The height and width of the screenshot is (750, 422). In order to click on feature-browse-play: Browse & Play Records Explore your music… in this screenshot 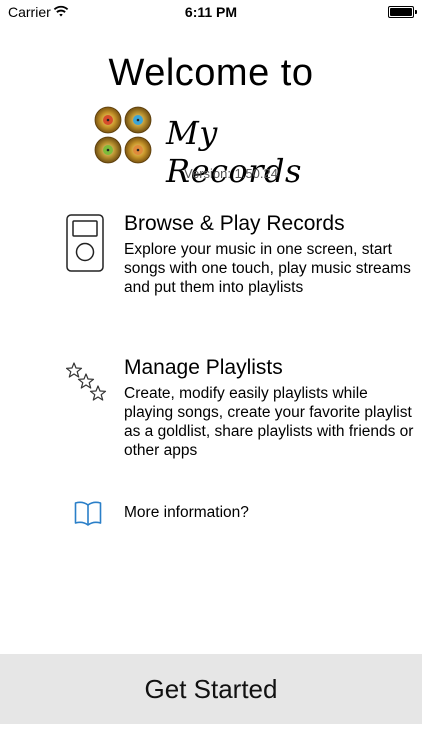, I will do `click(269, 254)`.